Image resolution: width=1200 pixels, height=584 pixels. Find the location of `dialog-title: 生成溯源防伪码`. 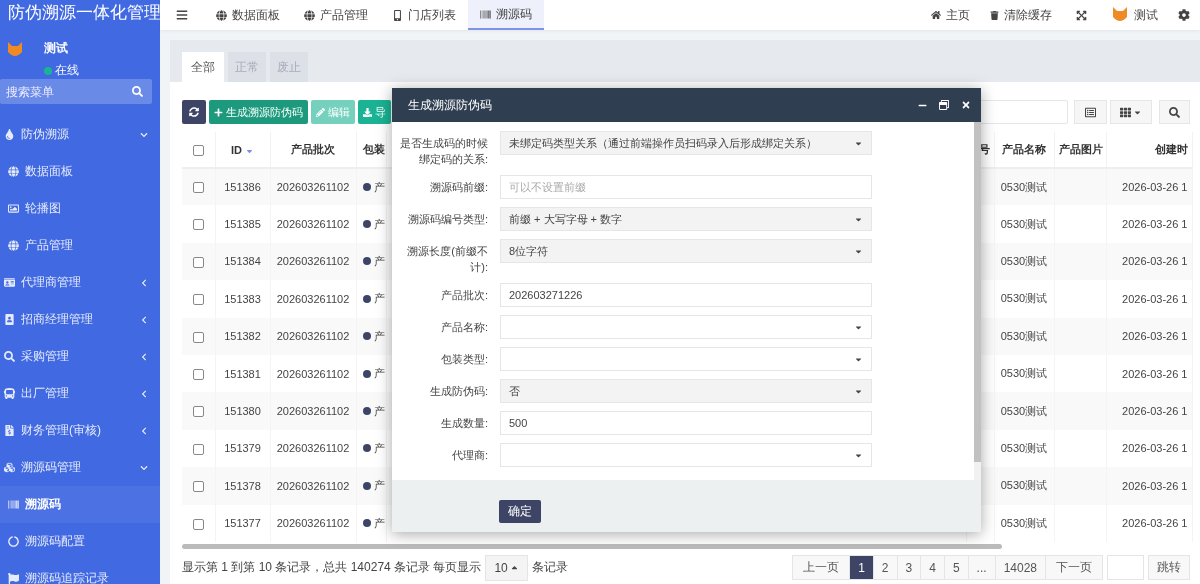

dialog-title: 生成溯源防伪码 is located at coordinates (450, 105).